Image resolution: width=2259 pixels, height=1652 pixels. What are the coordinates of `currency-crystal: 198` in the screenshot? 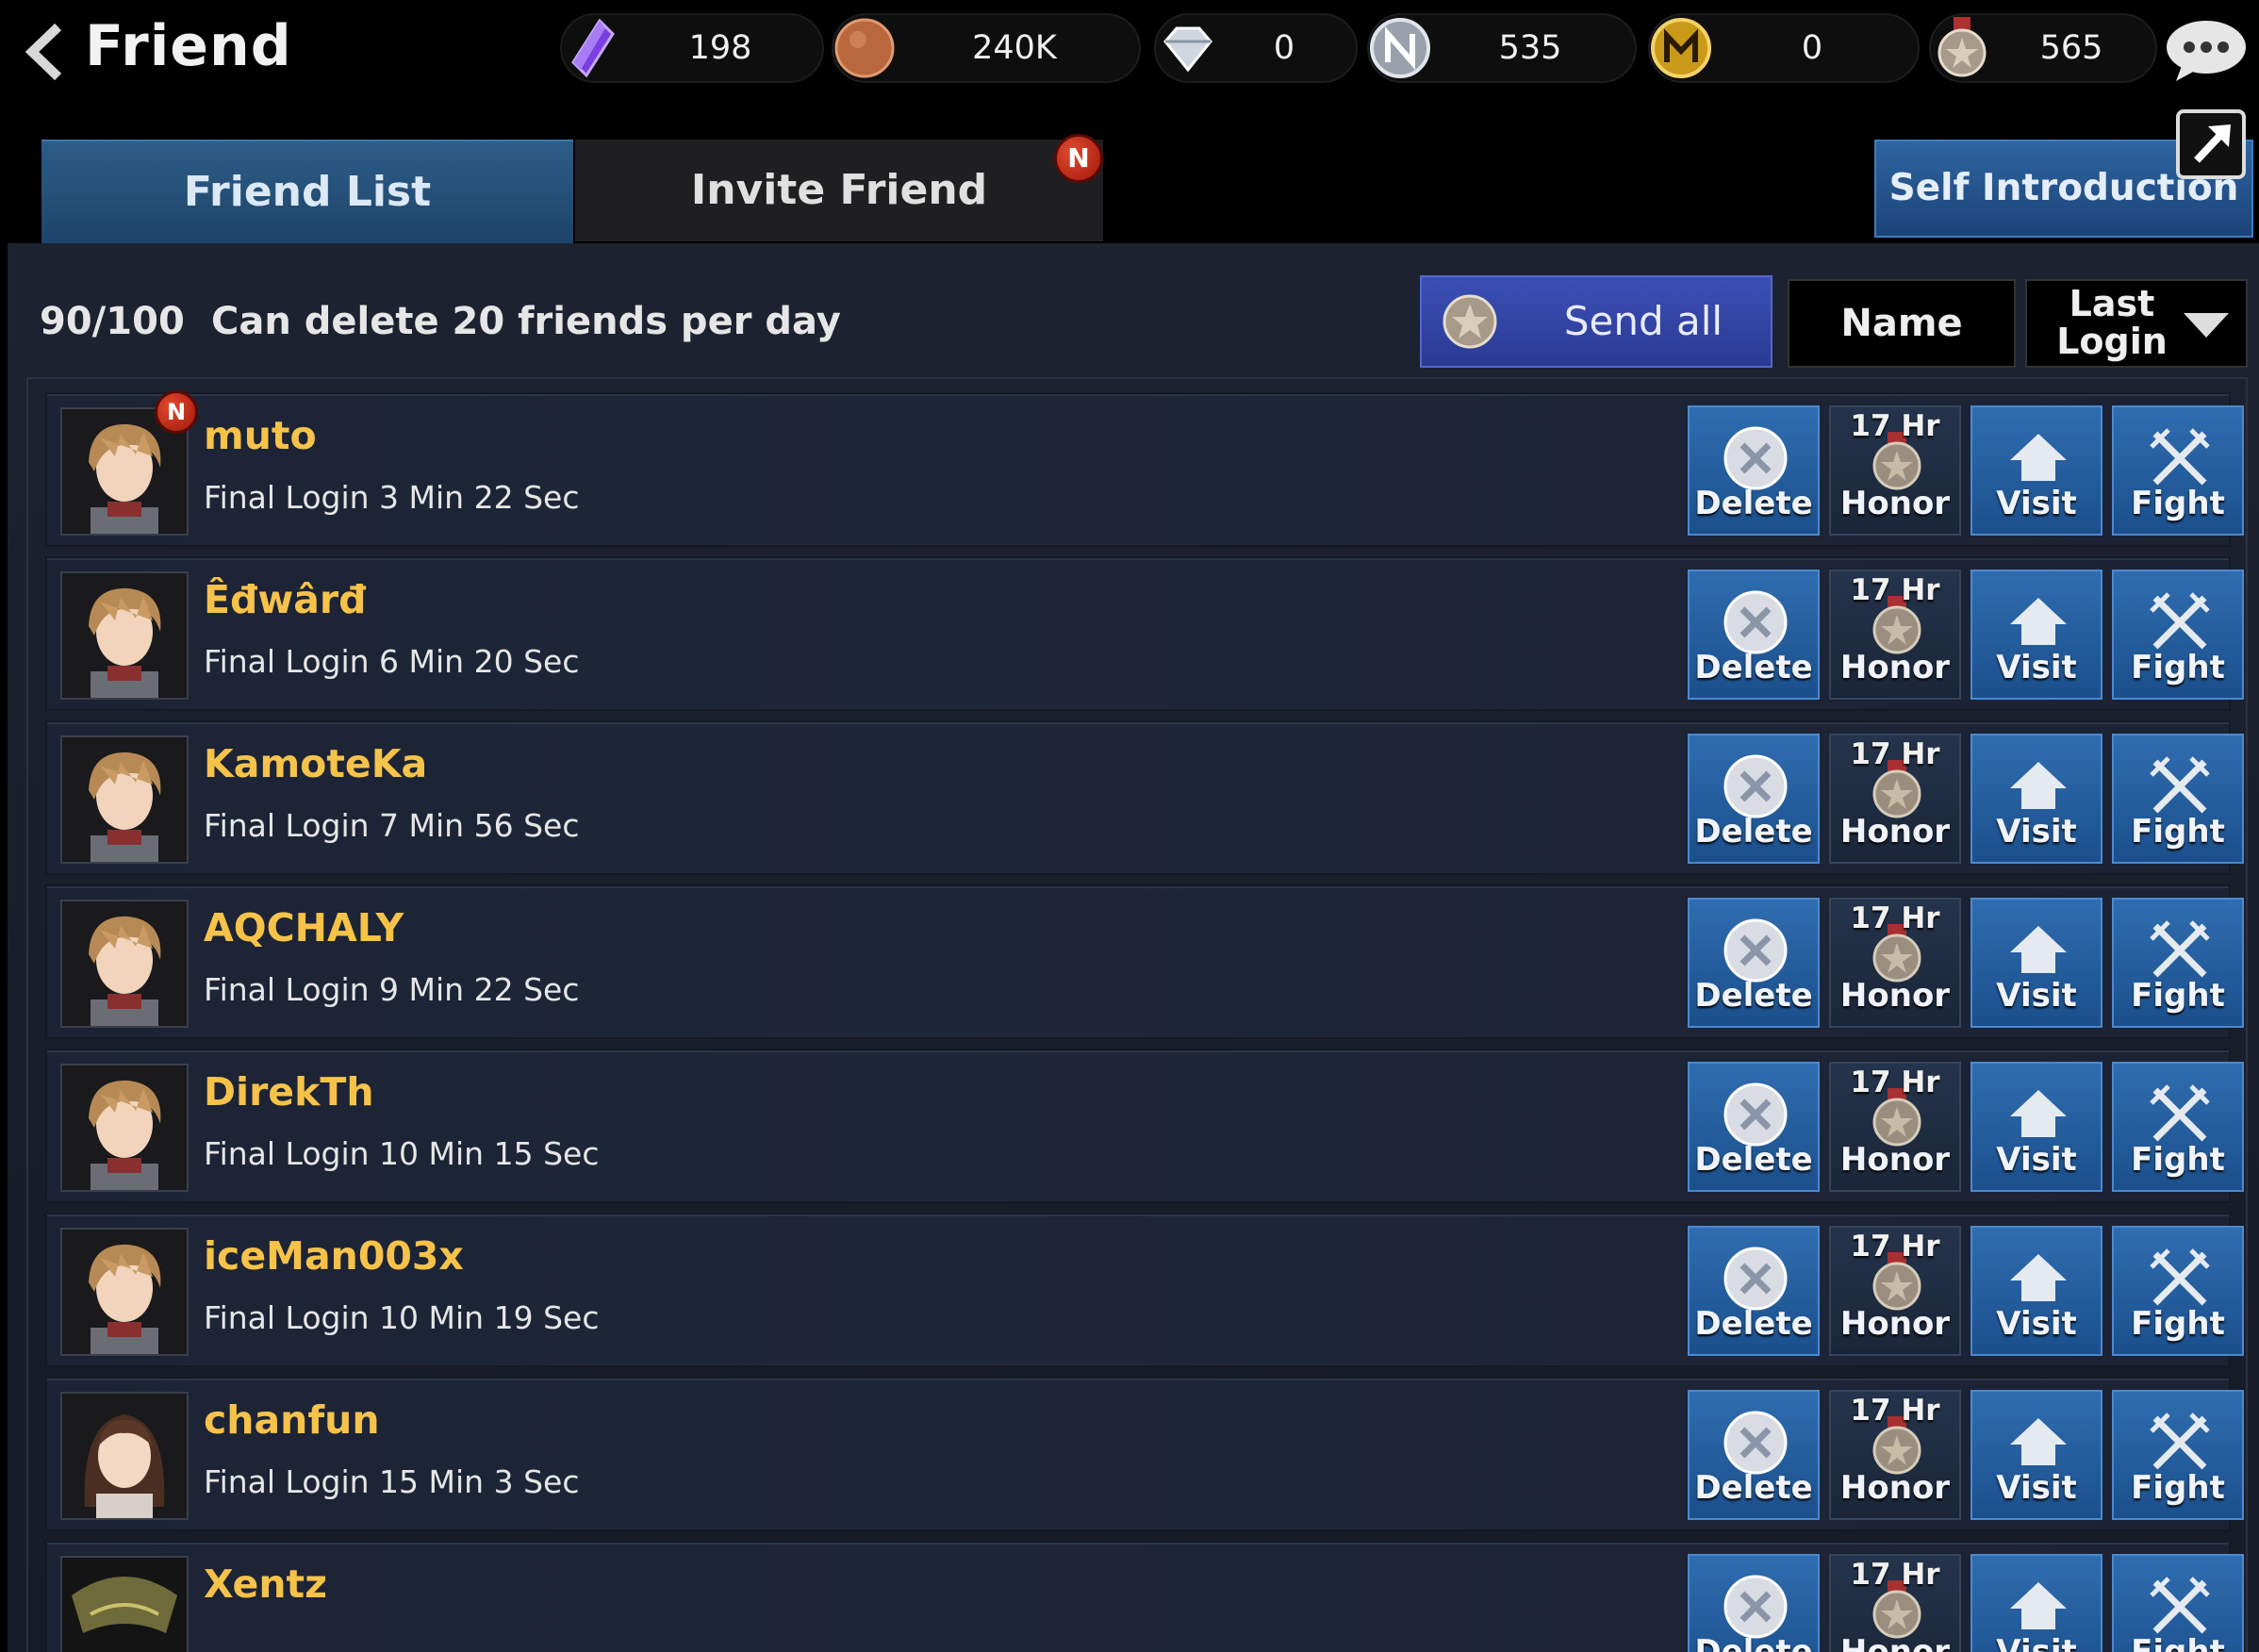 It's located at (692, 48).